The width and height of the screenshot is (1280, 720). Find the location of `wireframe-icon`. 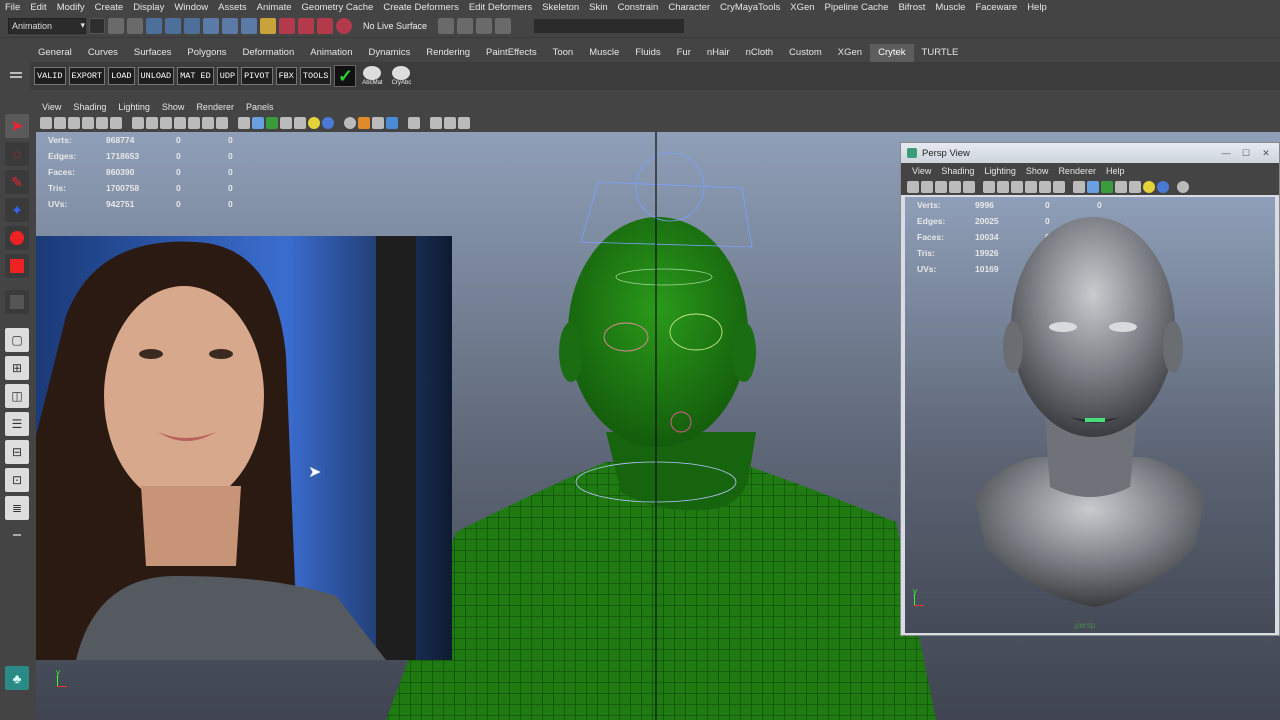

wireframe-icon is located at coordinates (1079, 187).